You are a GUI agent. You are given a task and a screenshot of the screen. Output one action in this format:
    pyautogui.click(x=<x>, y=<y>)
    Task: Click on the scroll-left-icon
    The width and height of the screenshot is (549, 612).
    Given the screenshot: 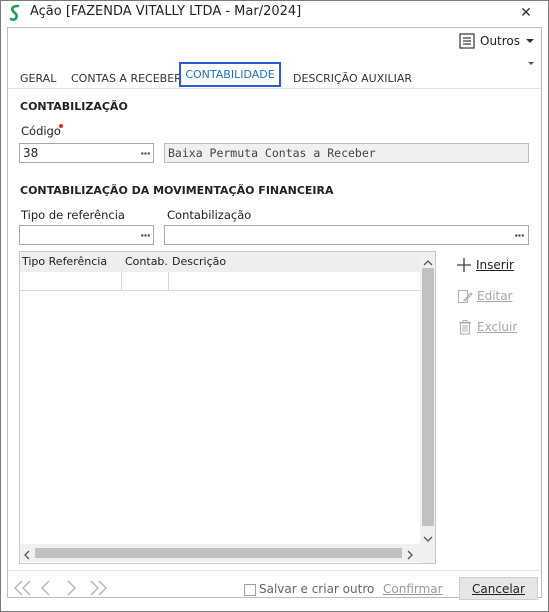 What is the action you would take?
    pyautogui.click(x=27, y=556)
    